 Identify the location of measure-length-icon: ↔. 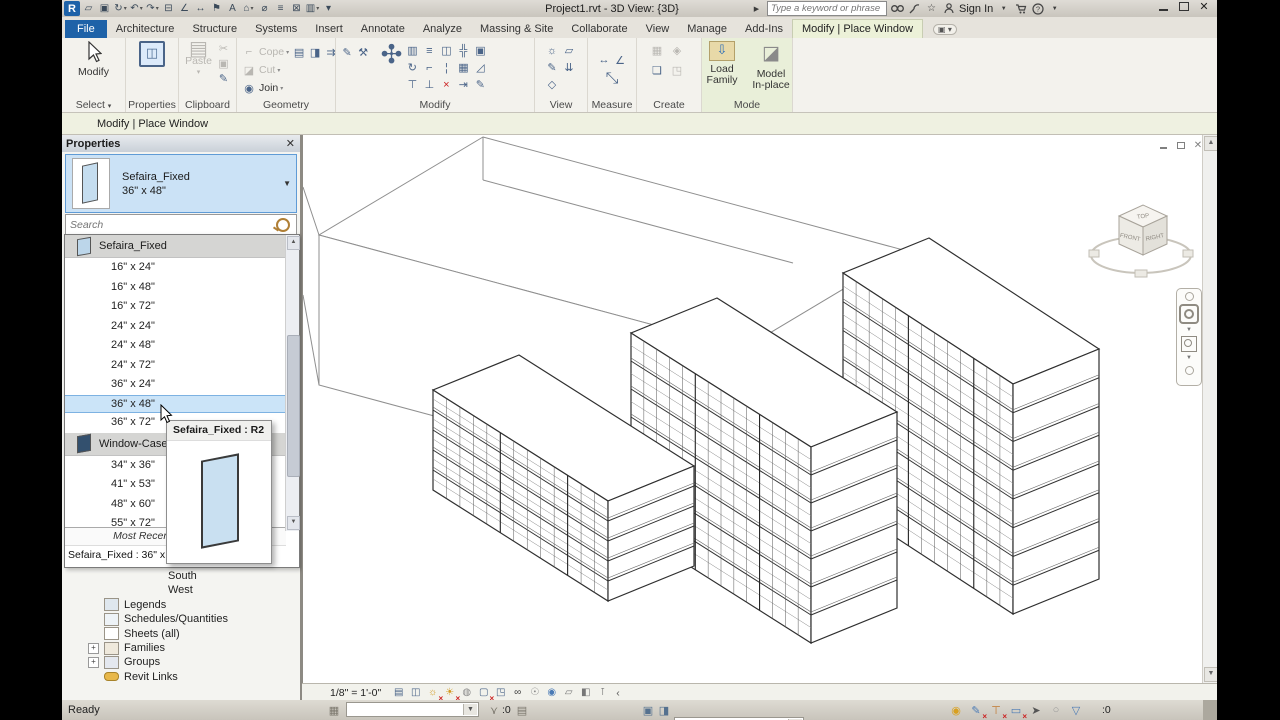
(604, 60).